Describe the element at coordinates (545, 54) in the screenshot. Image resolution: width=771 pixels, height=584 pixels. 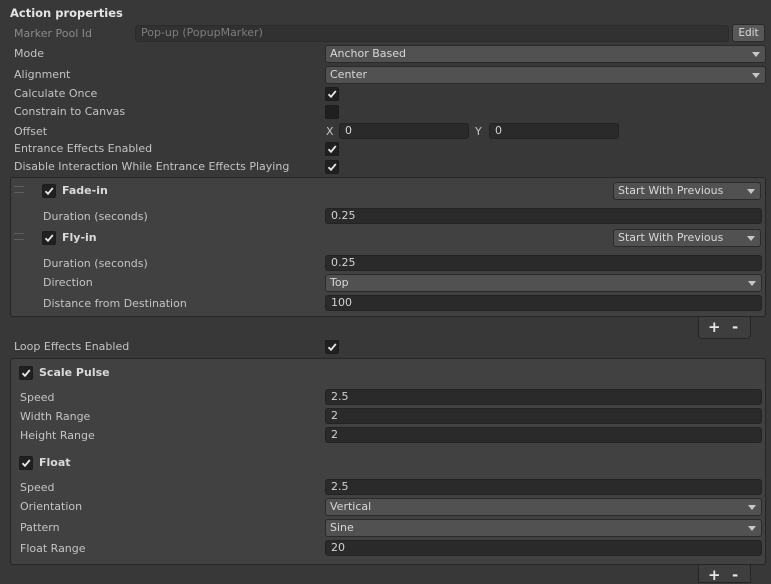
I see `mode-dropdown: Anchor Based` at that location.